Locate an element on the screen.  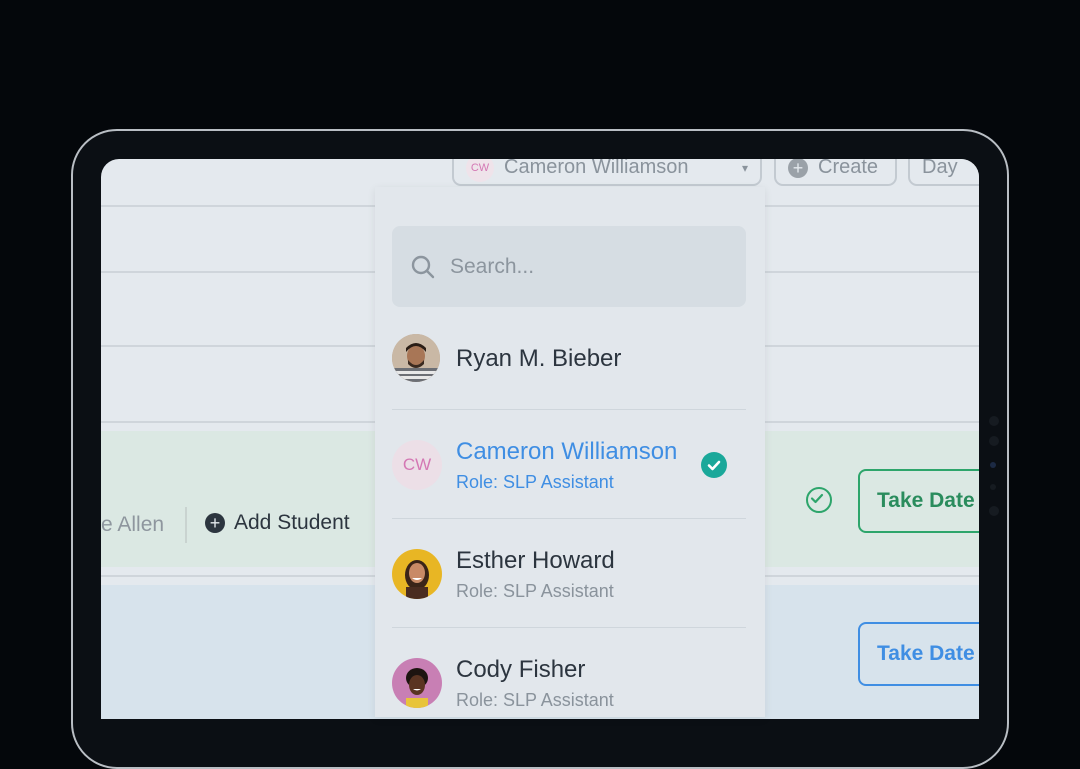
check-icon is located at coordinates (714, 465).